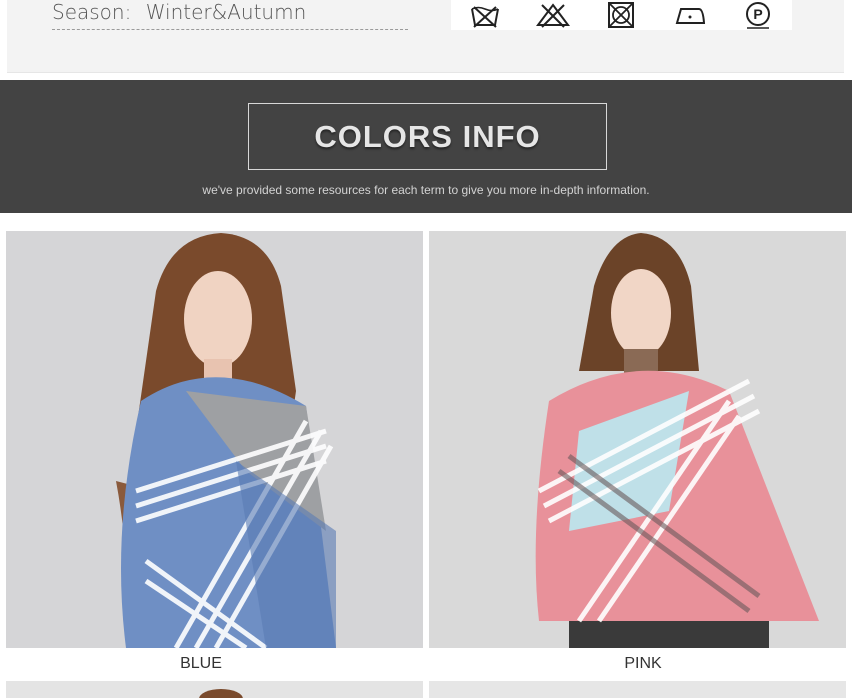  I want to click on banner-title-box: COLORS INFO, so click(427, 136).